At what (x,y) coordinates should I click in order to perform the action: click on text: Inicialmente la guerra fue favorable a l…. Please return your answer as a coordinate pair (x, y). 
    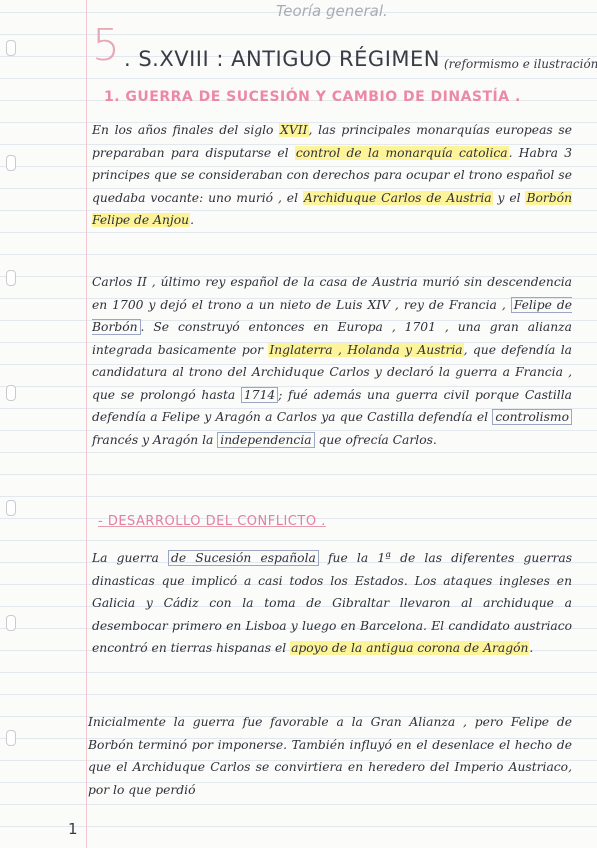
    Looking at the image, I should click on (330, 756).